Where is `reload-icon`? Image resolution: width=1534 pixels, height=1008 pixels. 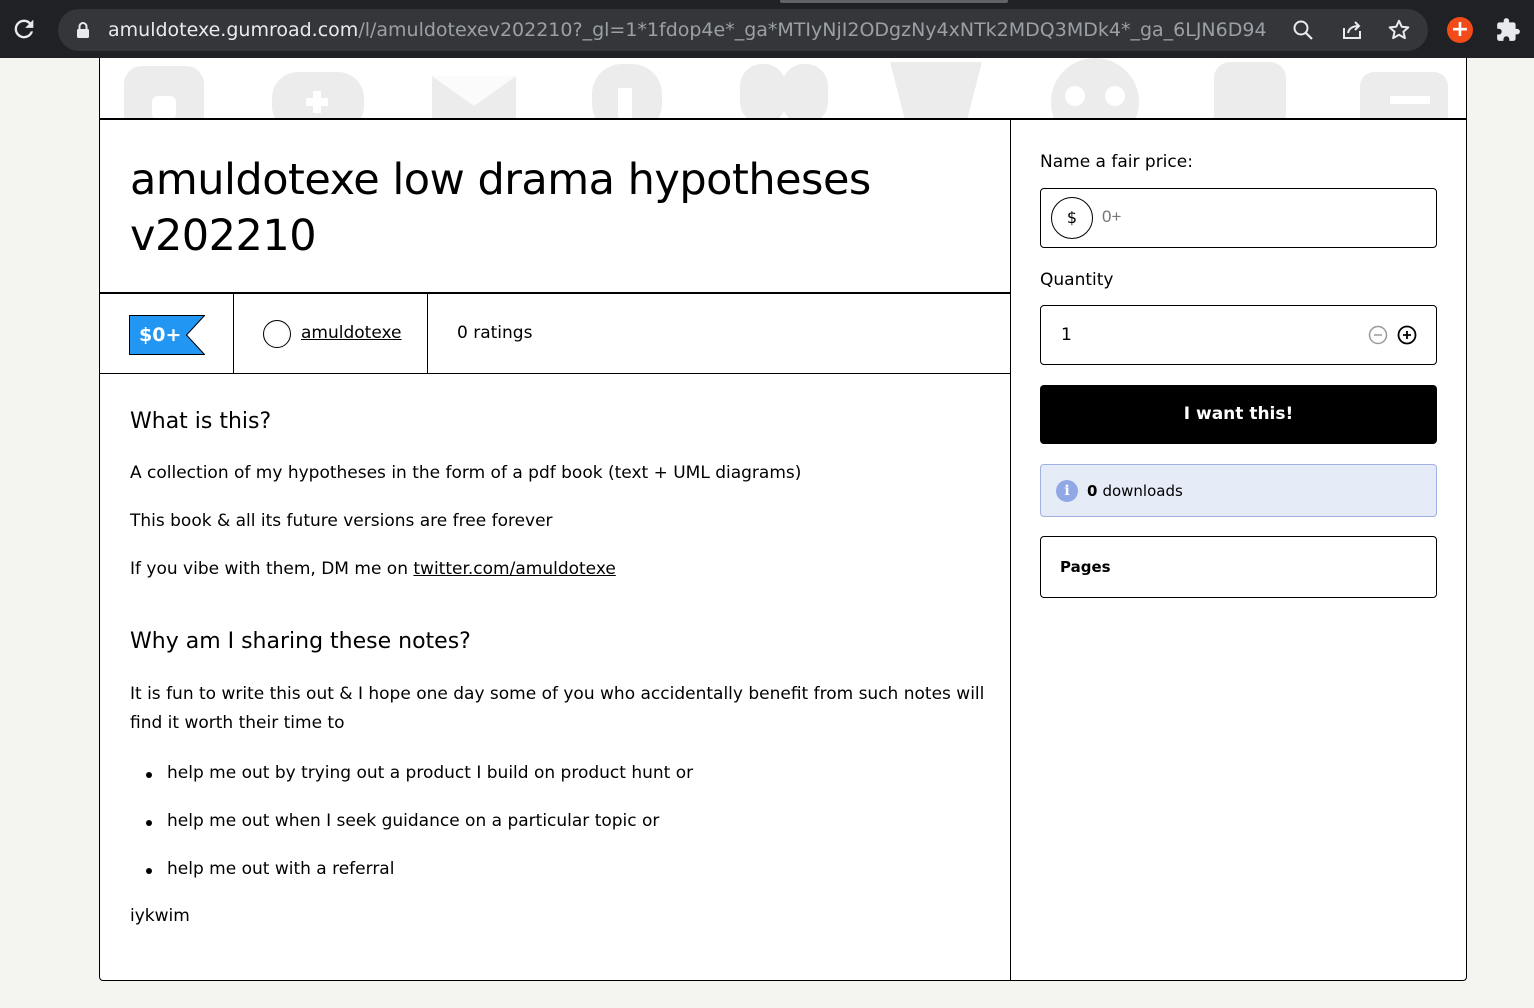
reload-icon is located at coordinates (24, 29).